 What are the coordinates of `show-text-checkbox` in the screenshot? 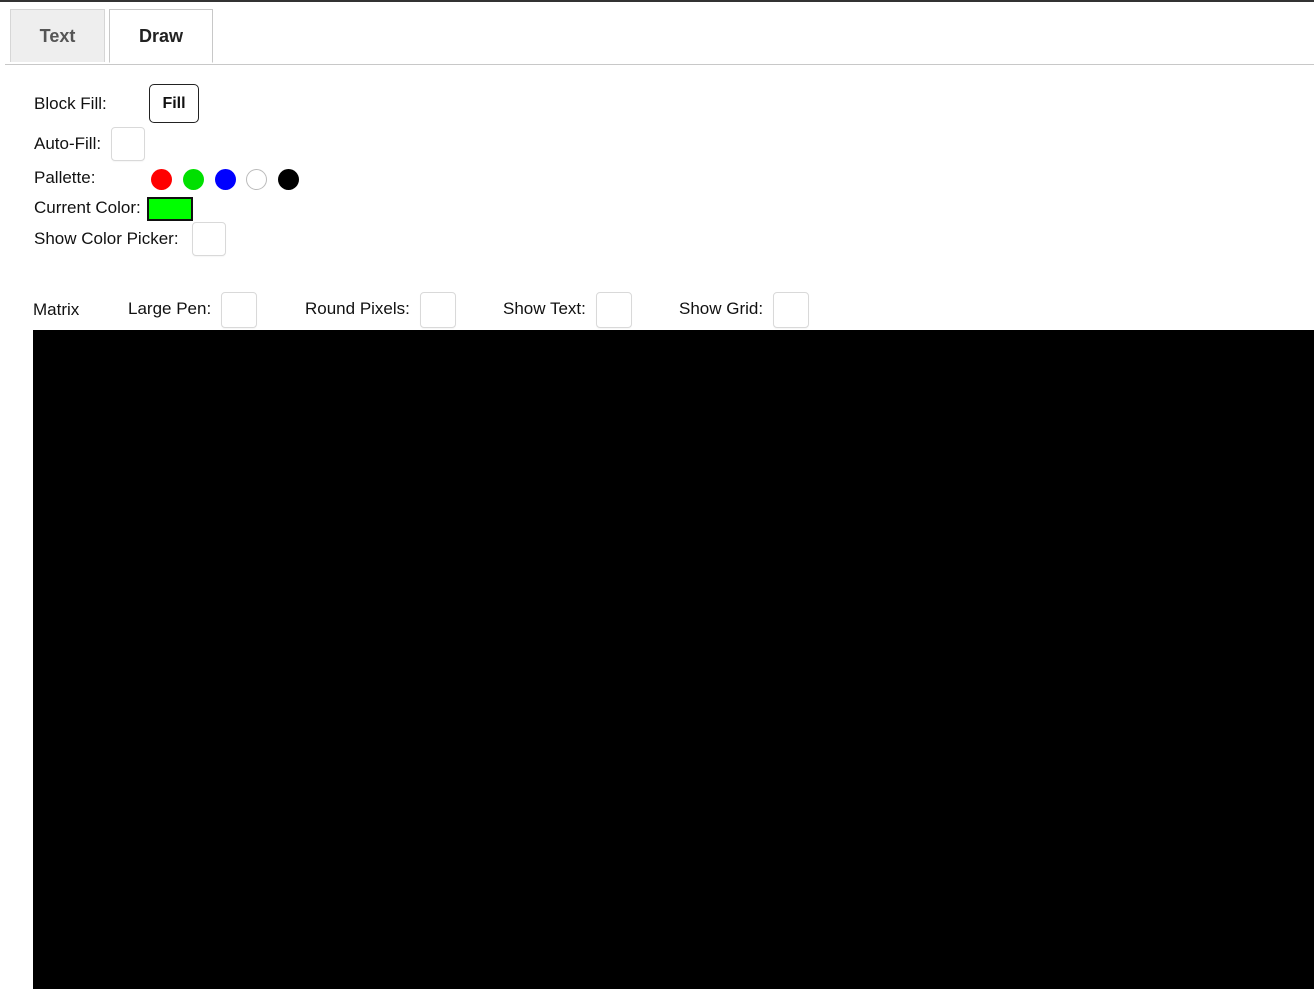 It's located at (614, 310).